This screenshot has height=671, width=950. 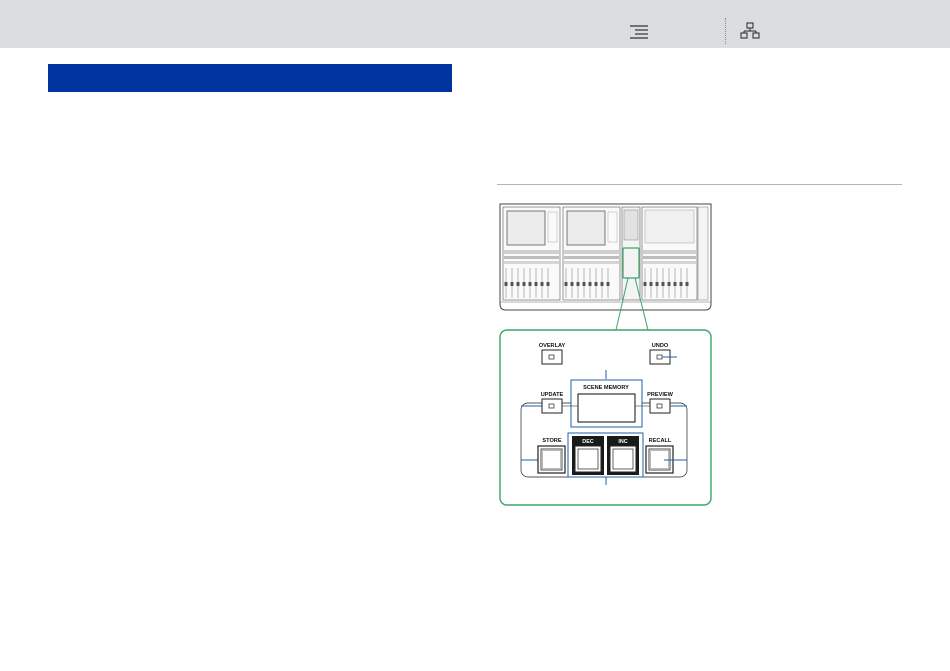 I want to click on sitemap-icon, so click(x=750, y=31).